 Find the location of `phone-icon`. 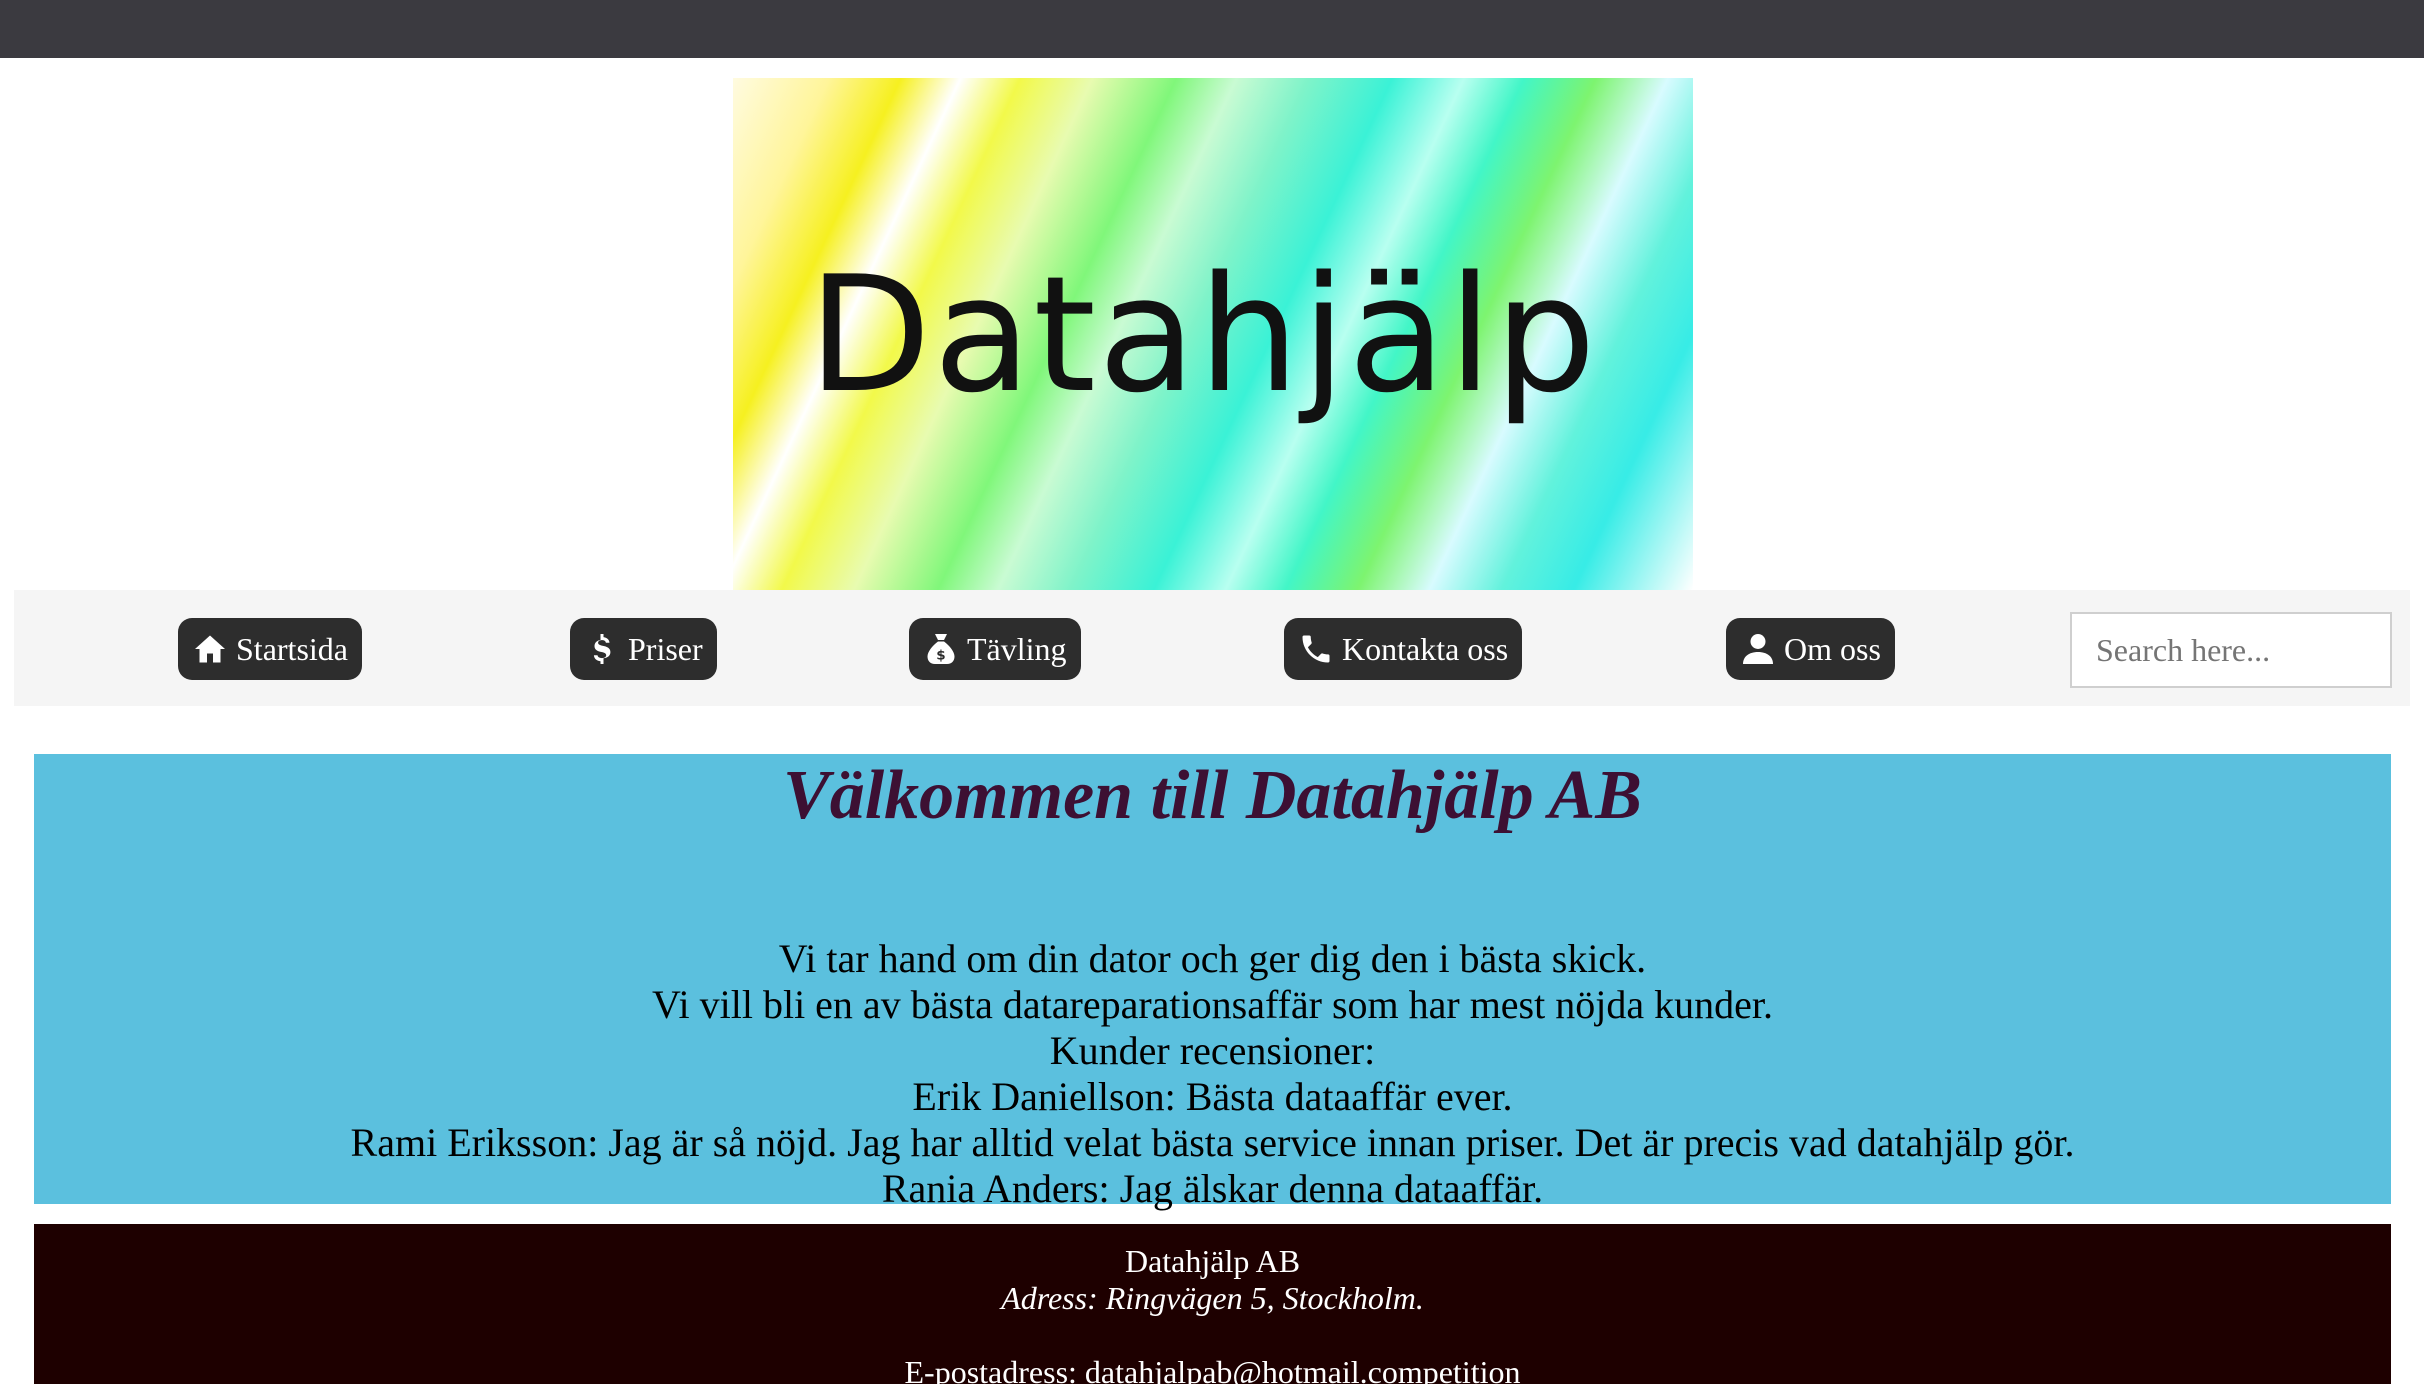

phone-icon is located at coordinates (1316, 649).